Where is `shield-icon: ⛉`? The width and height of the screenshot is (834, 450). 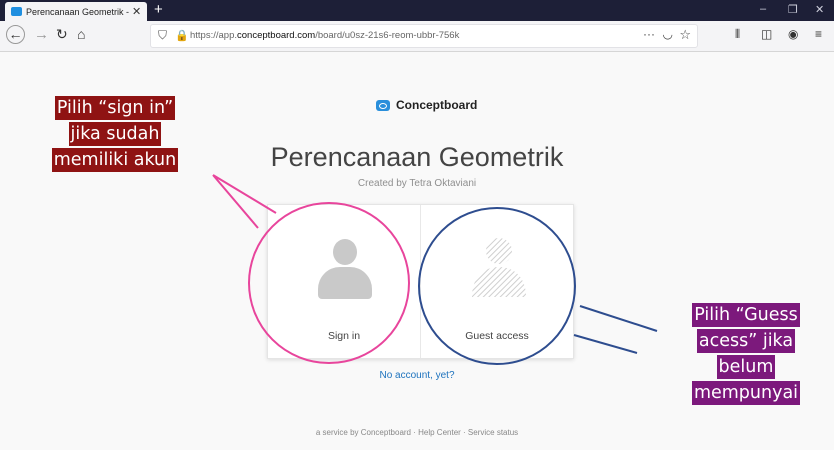 shield-icon: ⛉ is located at coordinates (162, 35).